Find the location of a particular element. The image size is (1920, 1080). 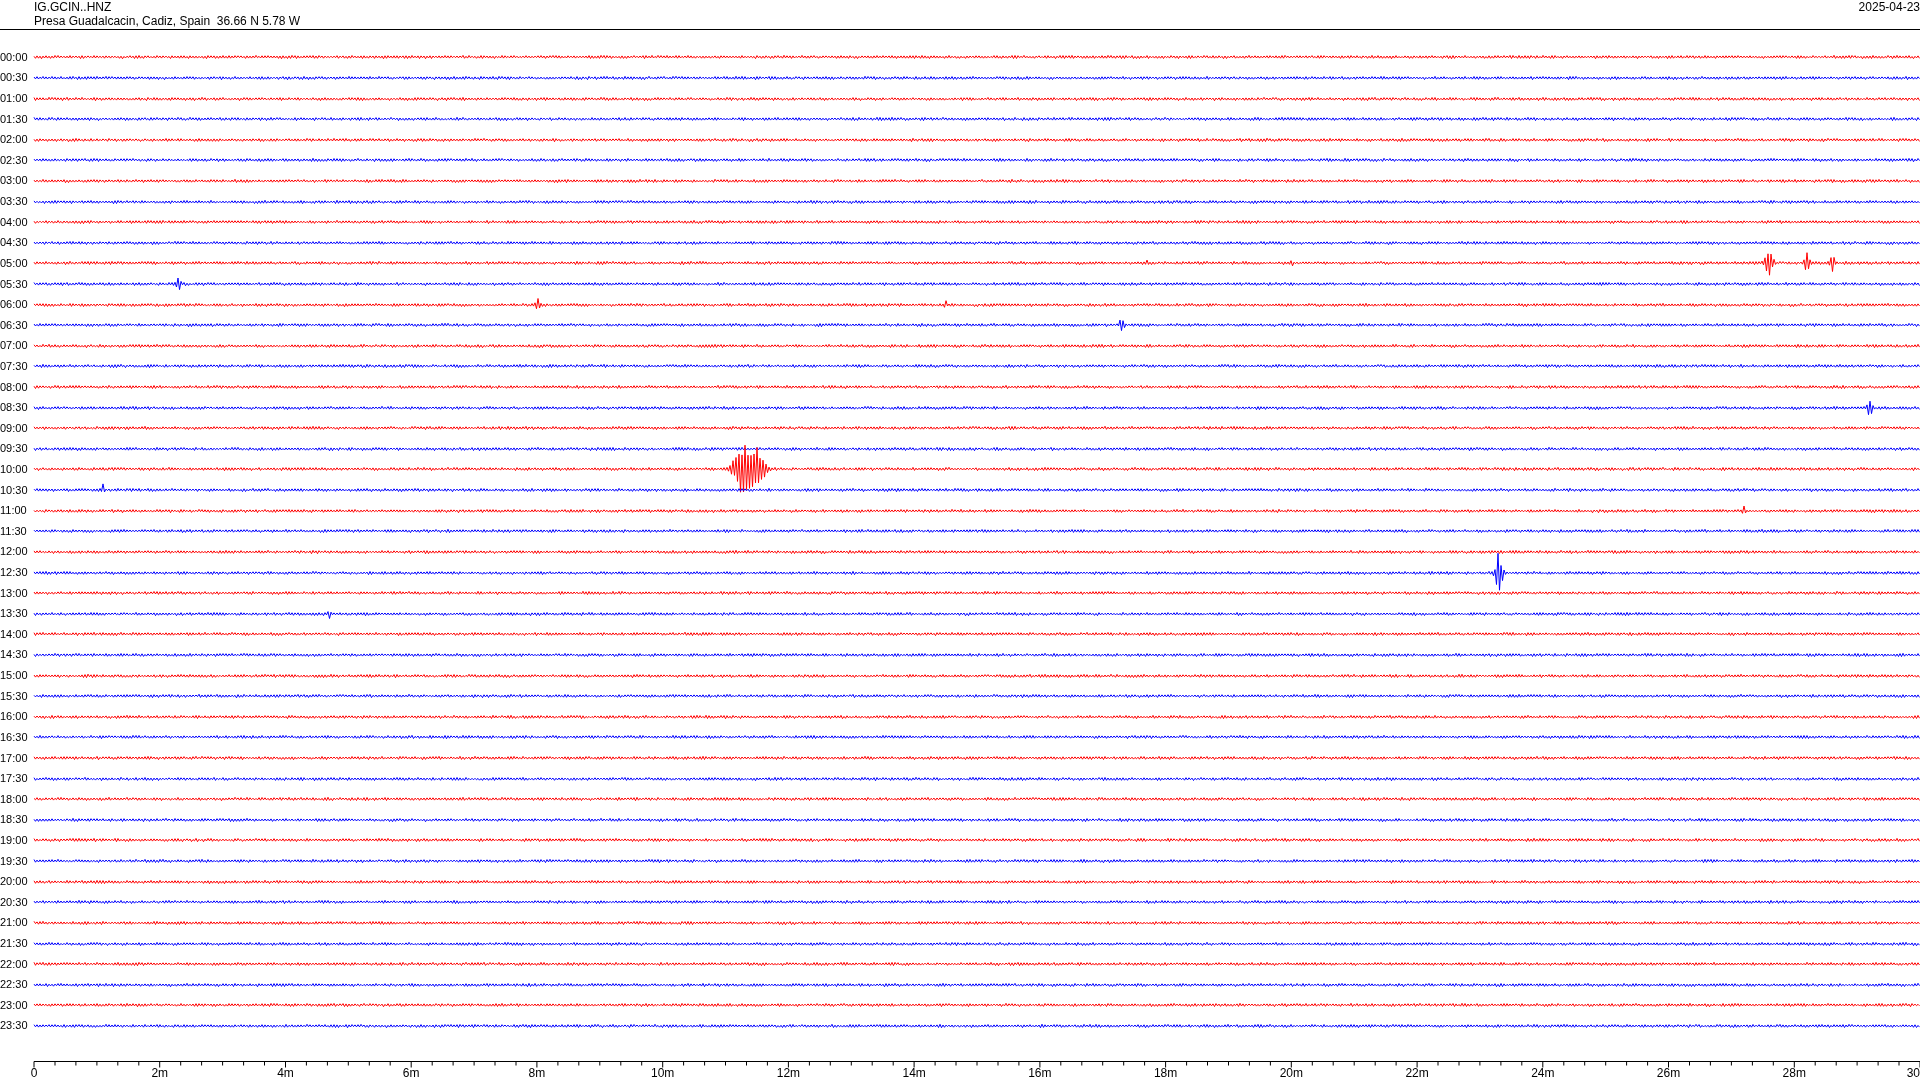

trace-time-label: 06:30 is located at coordinates (14, 325).